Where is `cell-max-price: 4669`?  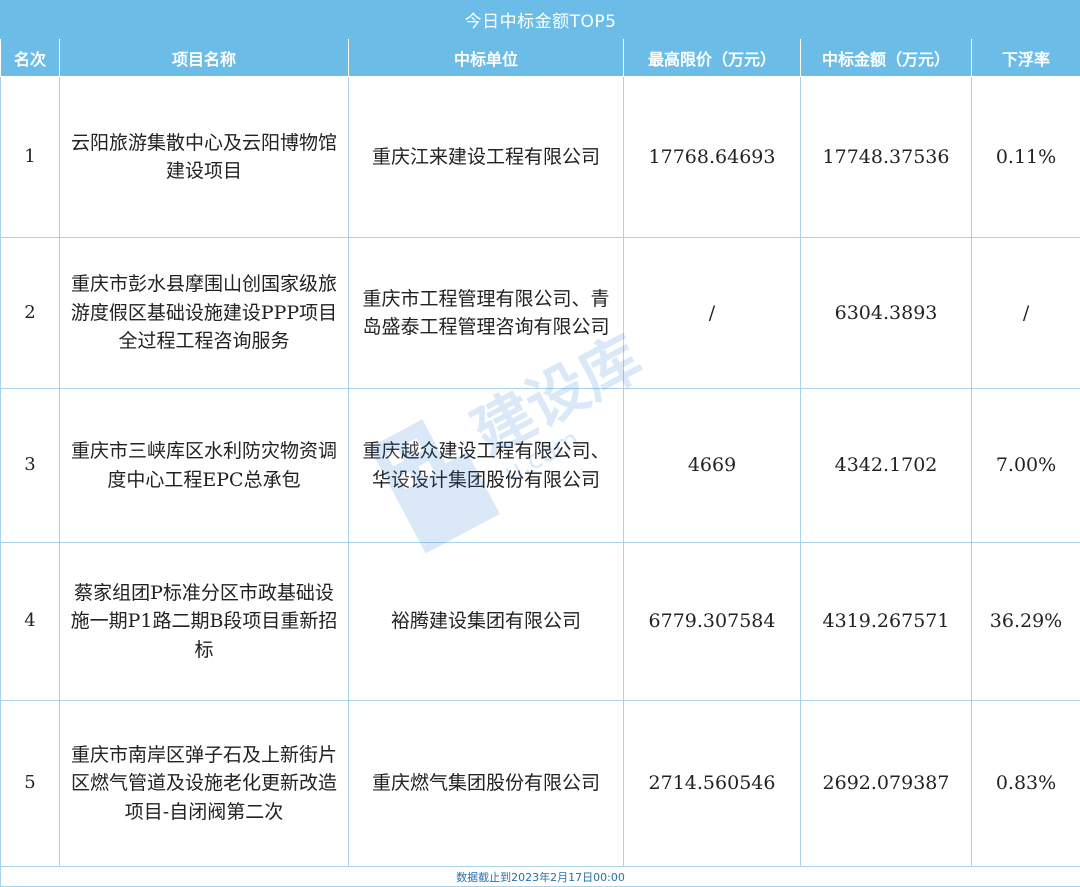 cell-max-price: 4669 is located at coordinates (712, 466).